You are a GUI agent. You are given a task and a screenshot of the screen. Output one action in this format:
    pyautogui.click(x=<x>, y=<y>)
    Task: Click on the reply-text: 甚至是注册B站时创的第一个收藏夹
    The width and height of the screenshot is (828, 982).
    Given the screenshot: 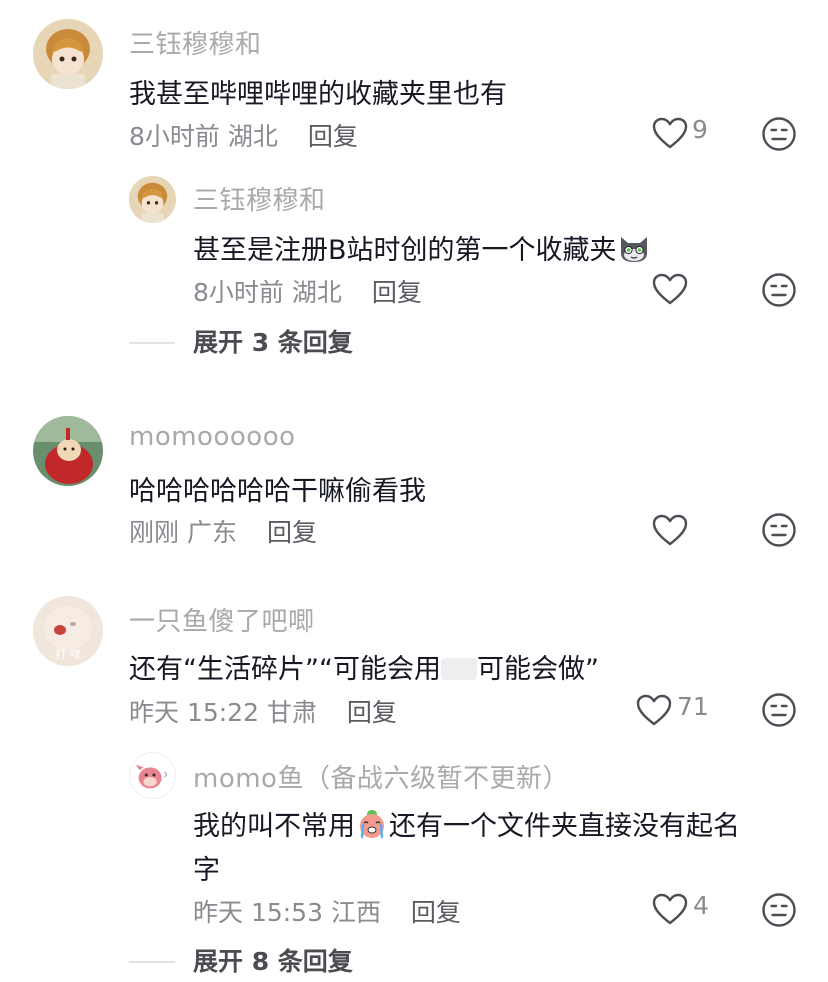 What is the action you would take?
    pyautogui.click(x=422, y=247)
    